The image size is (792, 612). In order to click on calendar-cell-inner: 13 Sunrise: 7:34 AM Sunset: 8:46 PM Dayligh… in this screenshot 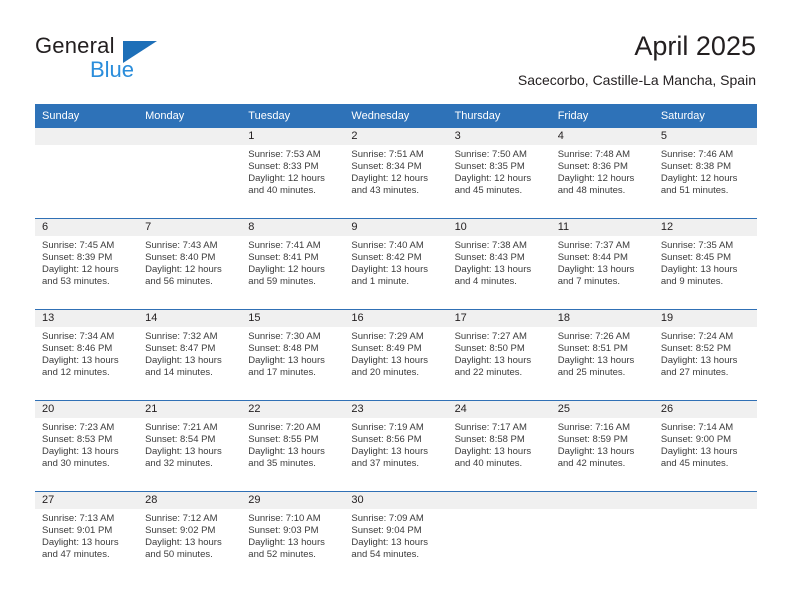, I will do `click(87, 355)`.